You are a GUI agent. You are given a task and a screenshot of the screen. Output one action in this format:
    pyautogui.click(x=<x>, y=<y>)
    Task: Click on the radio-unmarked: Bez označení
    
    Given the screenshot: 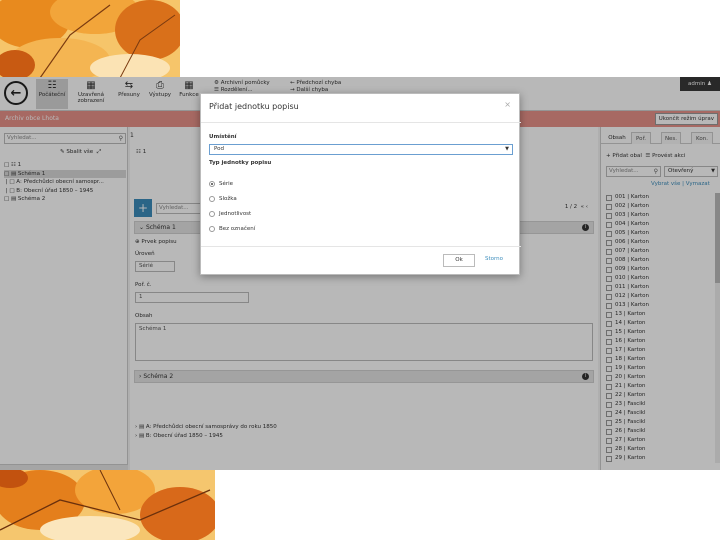 What is the action you would take?
    pyautogui.click(x=232, y=229)
    